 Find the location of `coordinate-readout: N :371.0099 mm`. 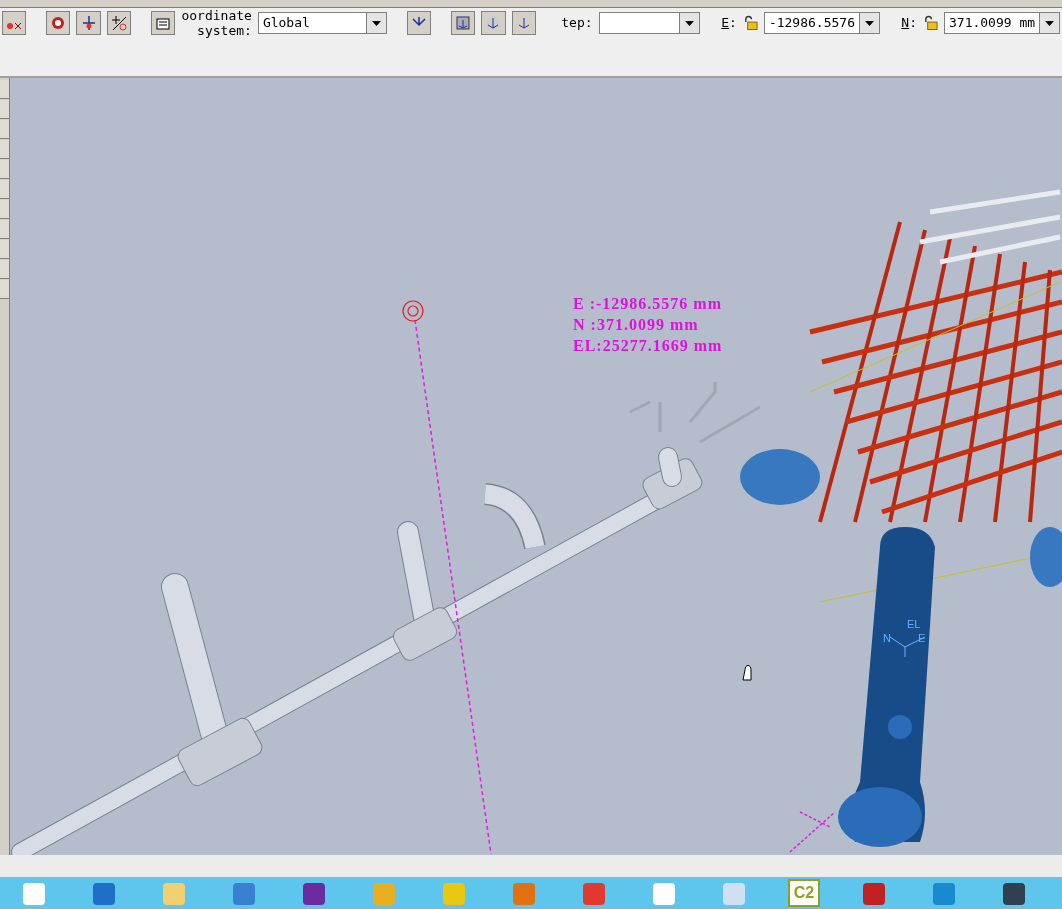

coordinate-readout: N :371.0099 mm is located at coordinates (636, 325).